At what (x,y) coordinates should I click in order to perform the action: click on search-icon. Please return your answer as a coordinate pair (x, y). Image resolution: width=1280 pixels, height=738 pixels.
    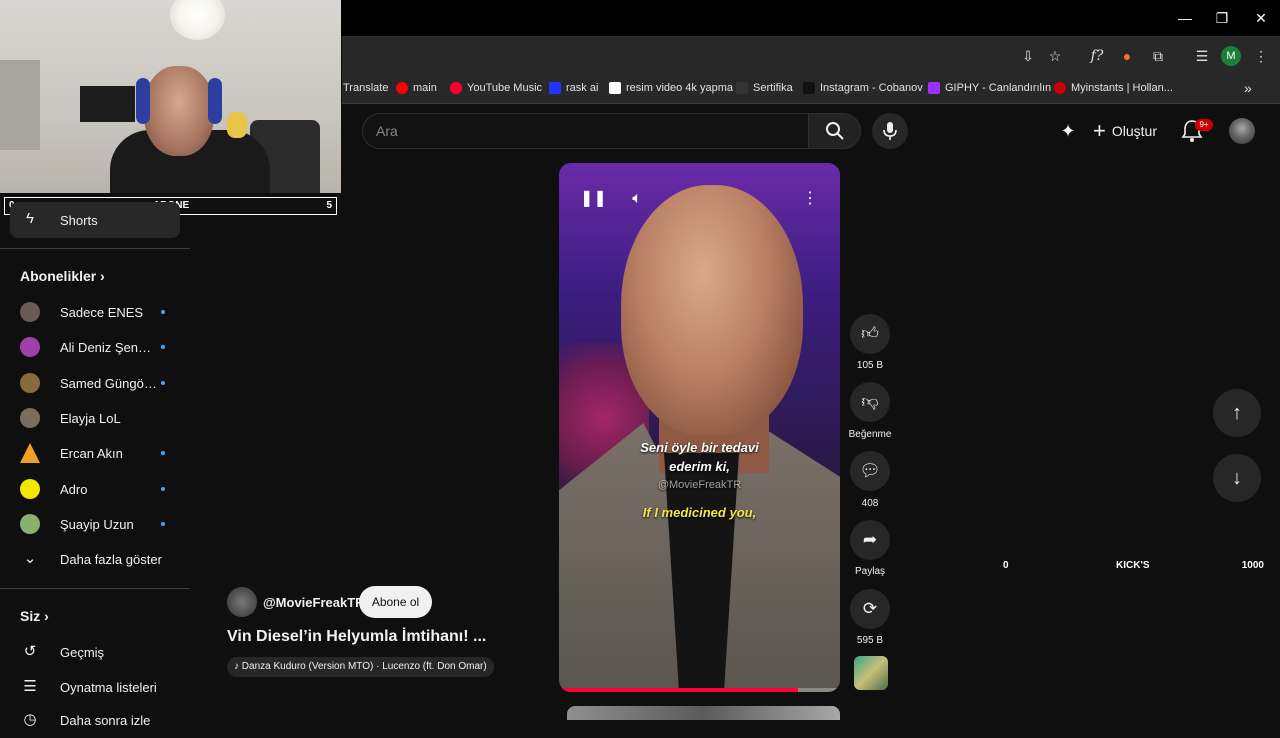
    Looking at the image, I should click on (835, 131).